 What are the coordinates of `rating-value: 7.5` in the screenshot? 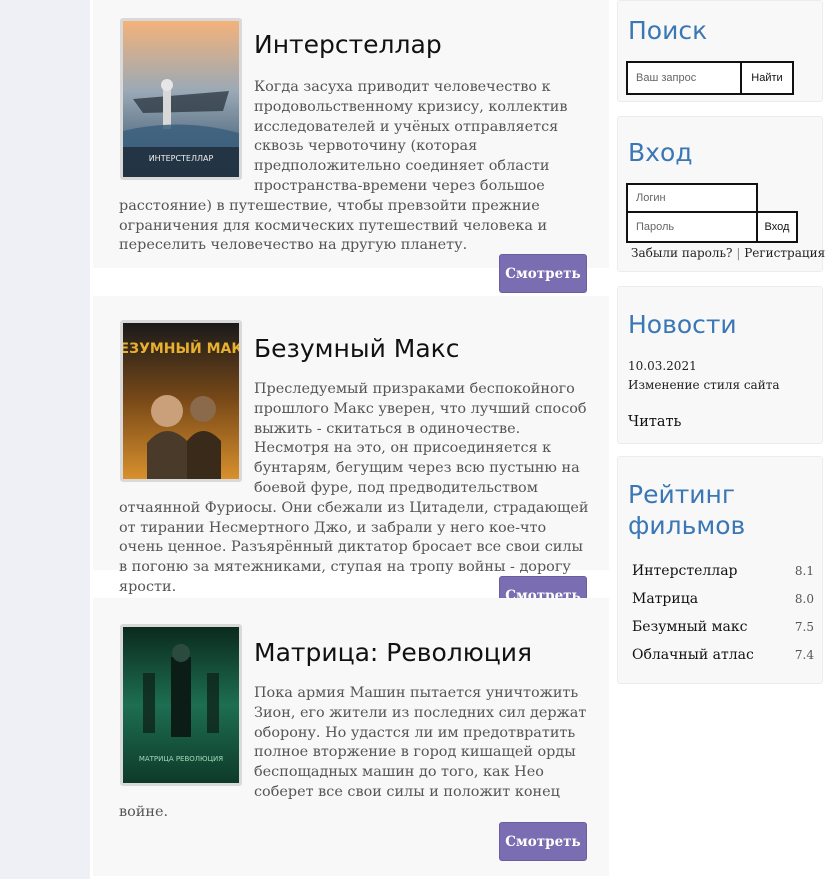 It's located at (804, 627).